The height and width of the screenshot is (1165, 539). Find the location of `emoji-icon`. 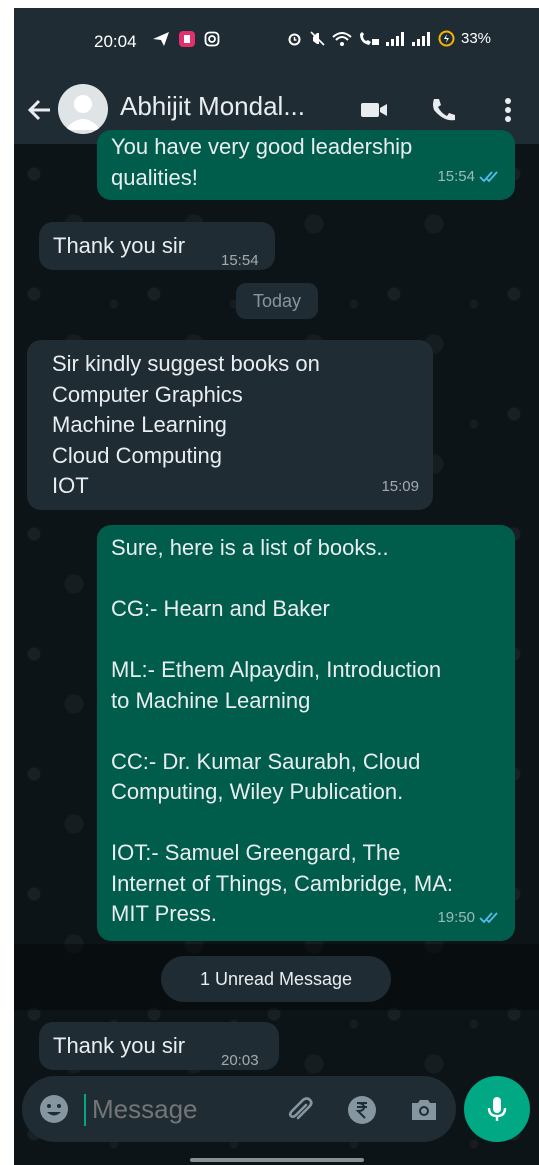

emoji-icon is located at coordinates (54, 1109).